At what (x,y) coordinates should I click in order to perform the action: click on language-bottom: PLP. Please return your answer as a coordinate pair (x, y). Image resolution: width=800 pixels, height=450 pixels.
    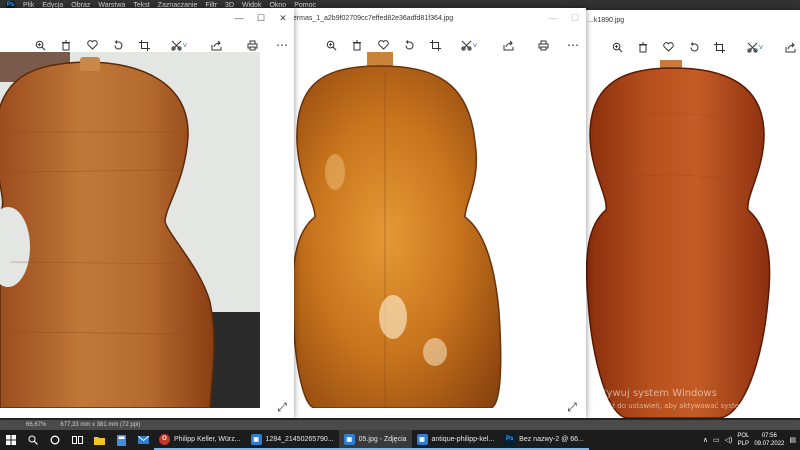
    Looking at the image, I should click on (743, 444).